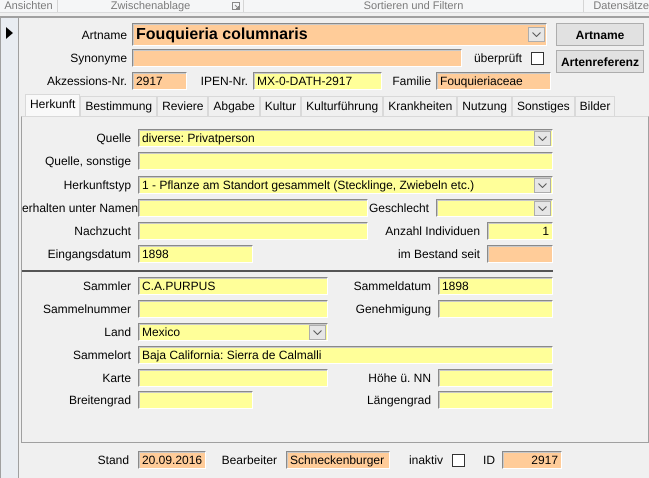 The height and width of the screenshot is (478, 649). What do you see at coordinates (52, 105) in the screenshot?
I see `tab: Herkunft` at bounding box center [52, 105].